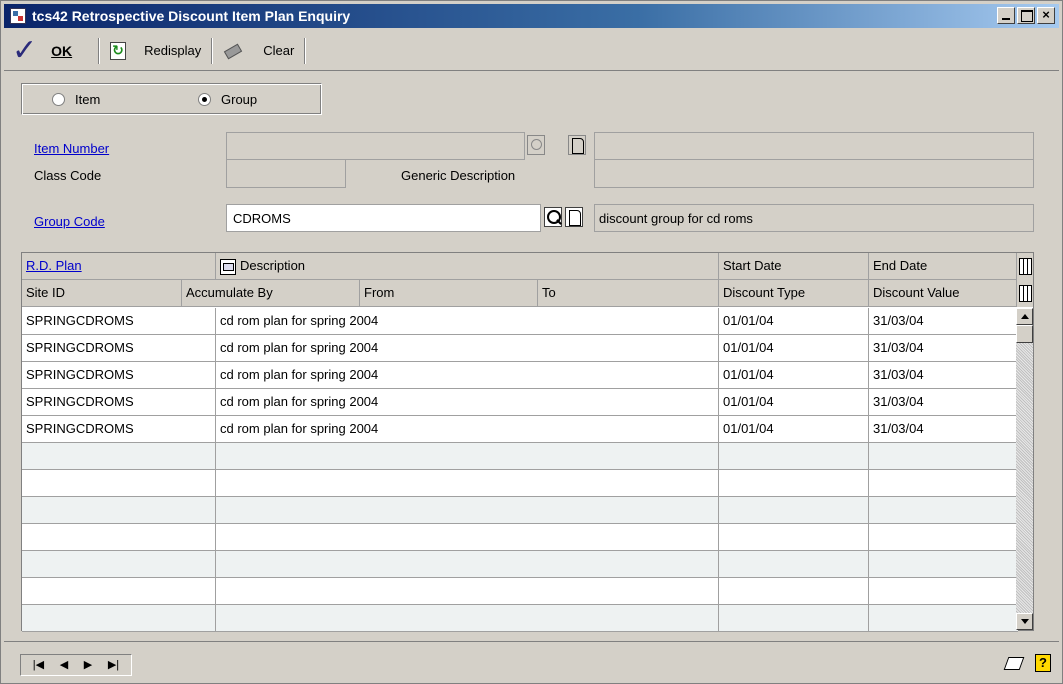  Describe the element at coordinates (49, 51) in the screenshot. I see `ok-button: ✓ OK` at that location.